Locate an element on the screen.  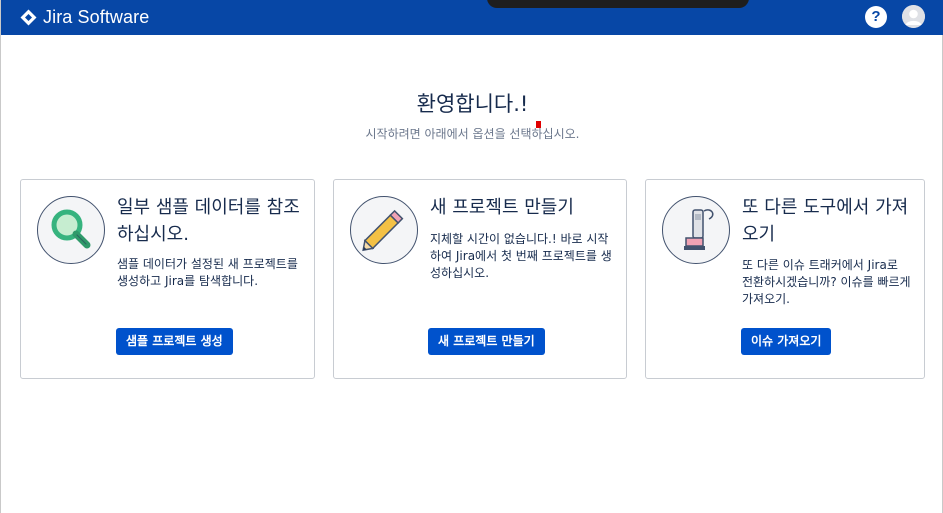
screen-sharing-overlay is located at coordinates (618, 4).